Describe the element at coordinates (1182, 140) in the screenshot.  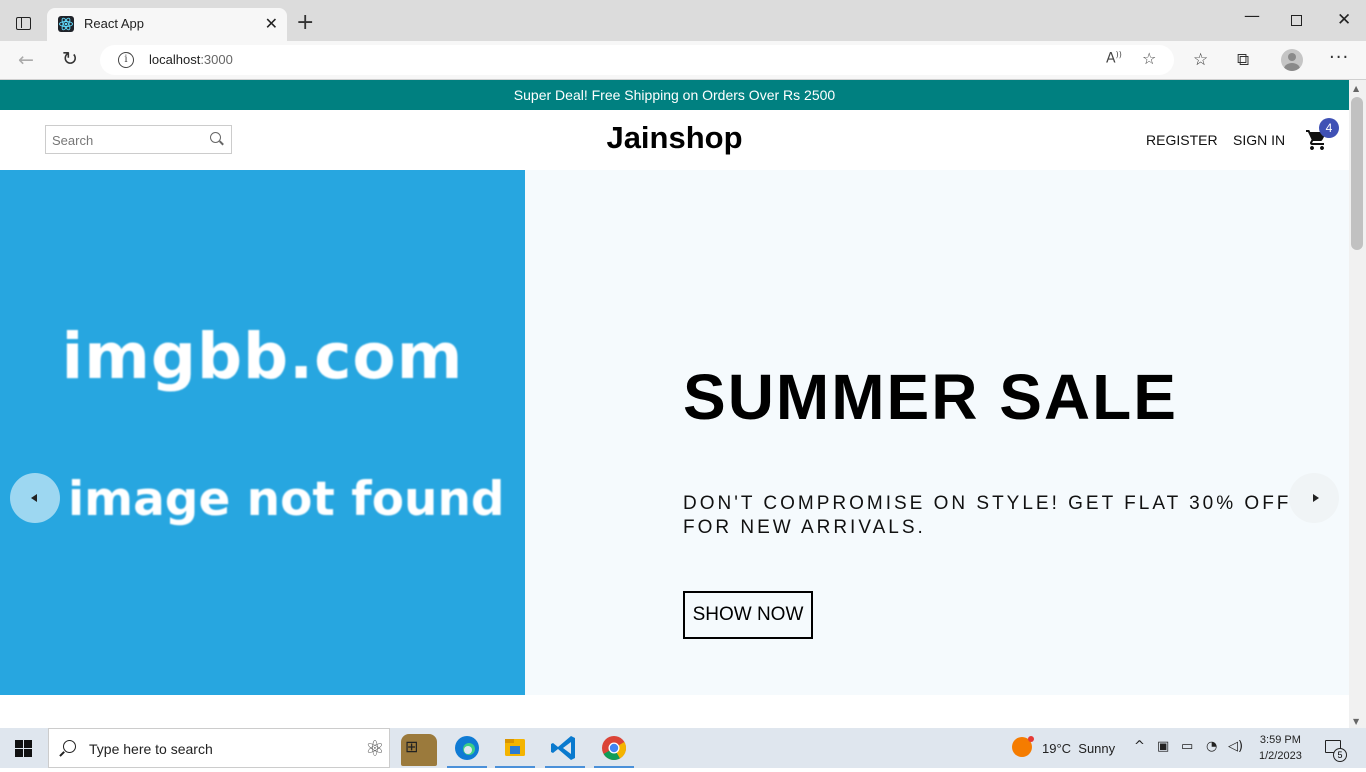
I see `register-link: REGISTER` at that location.